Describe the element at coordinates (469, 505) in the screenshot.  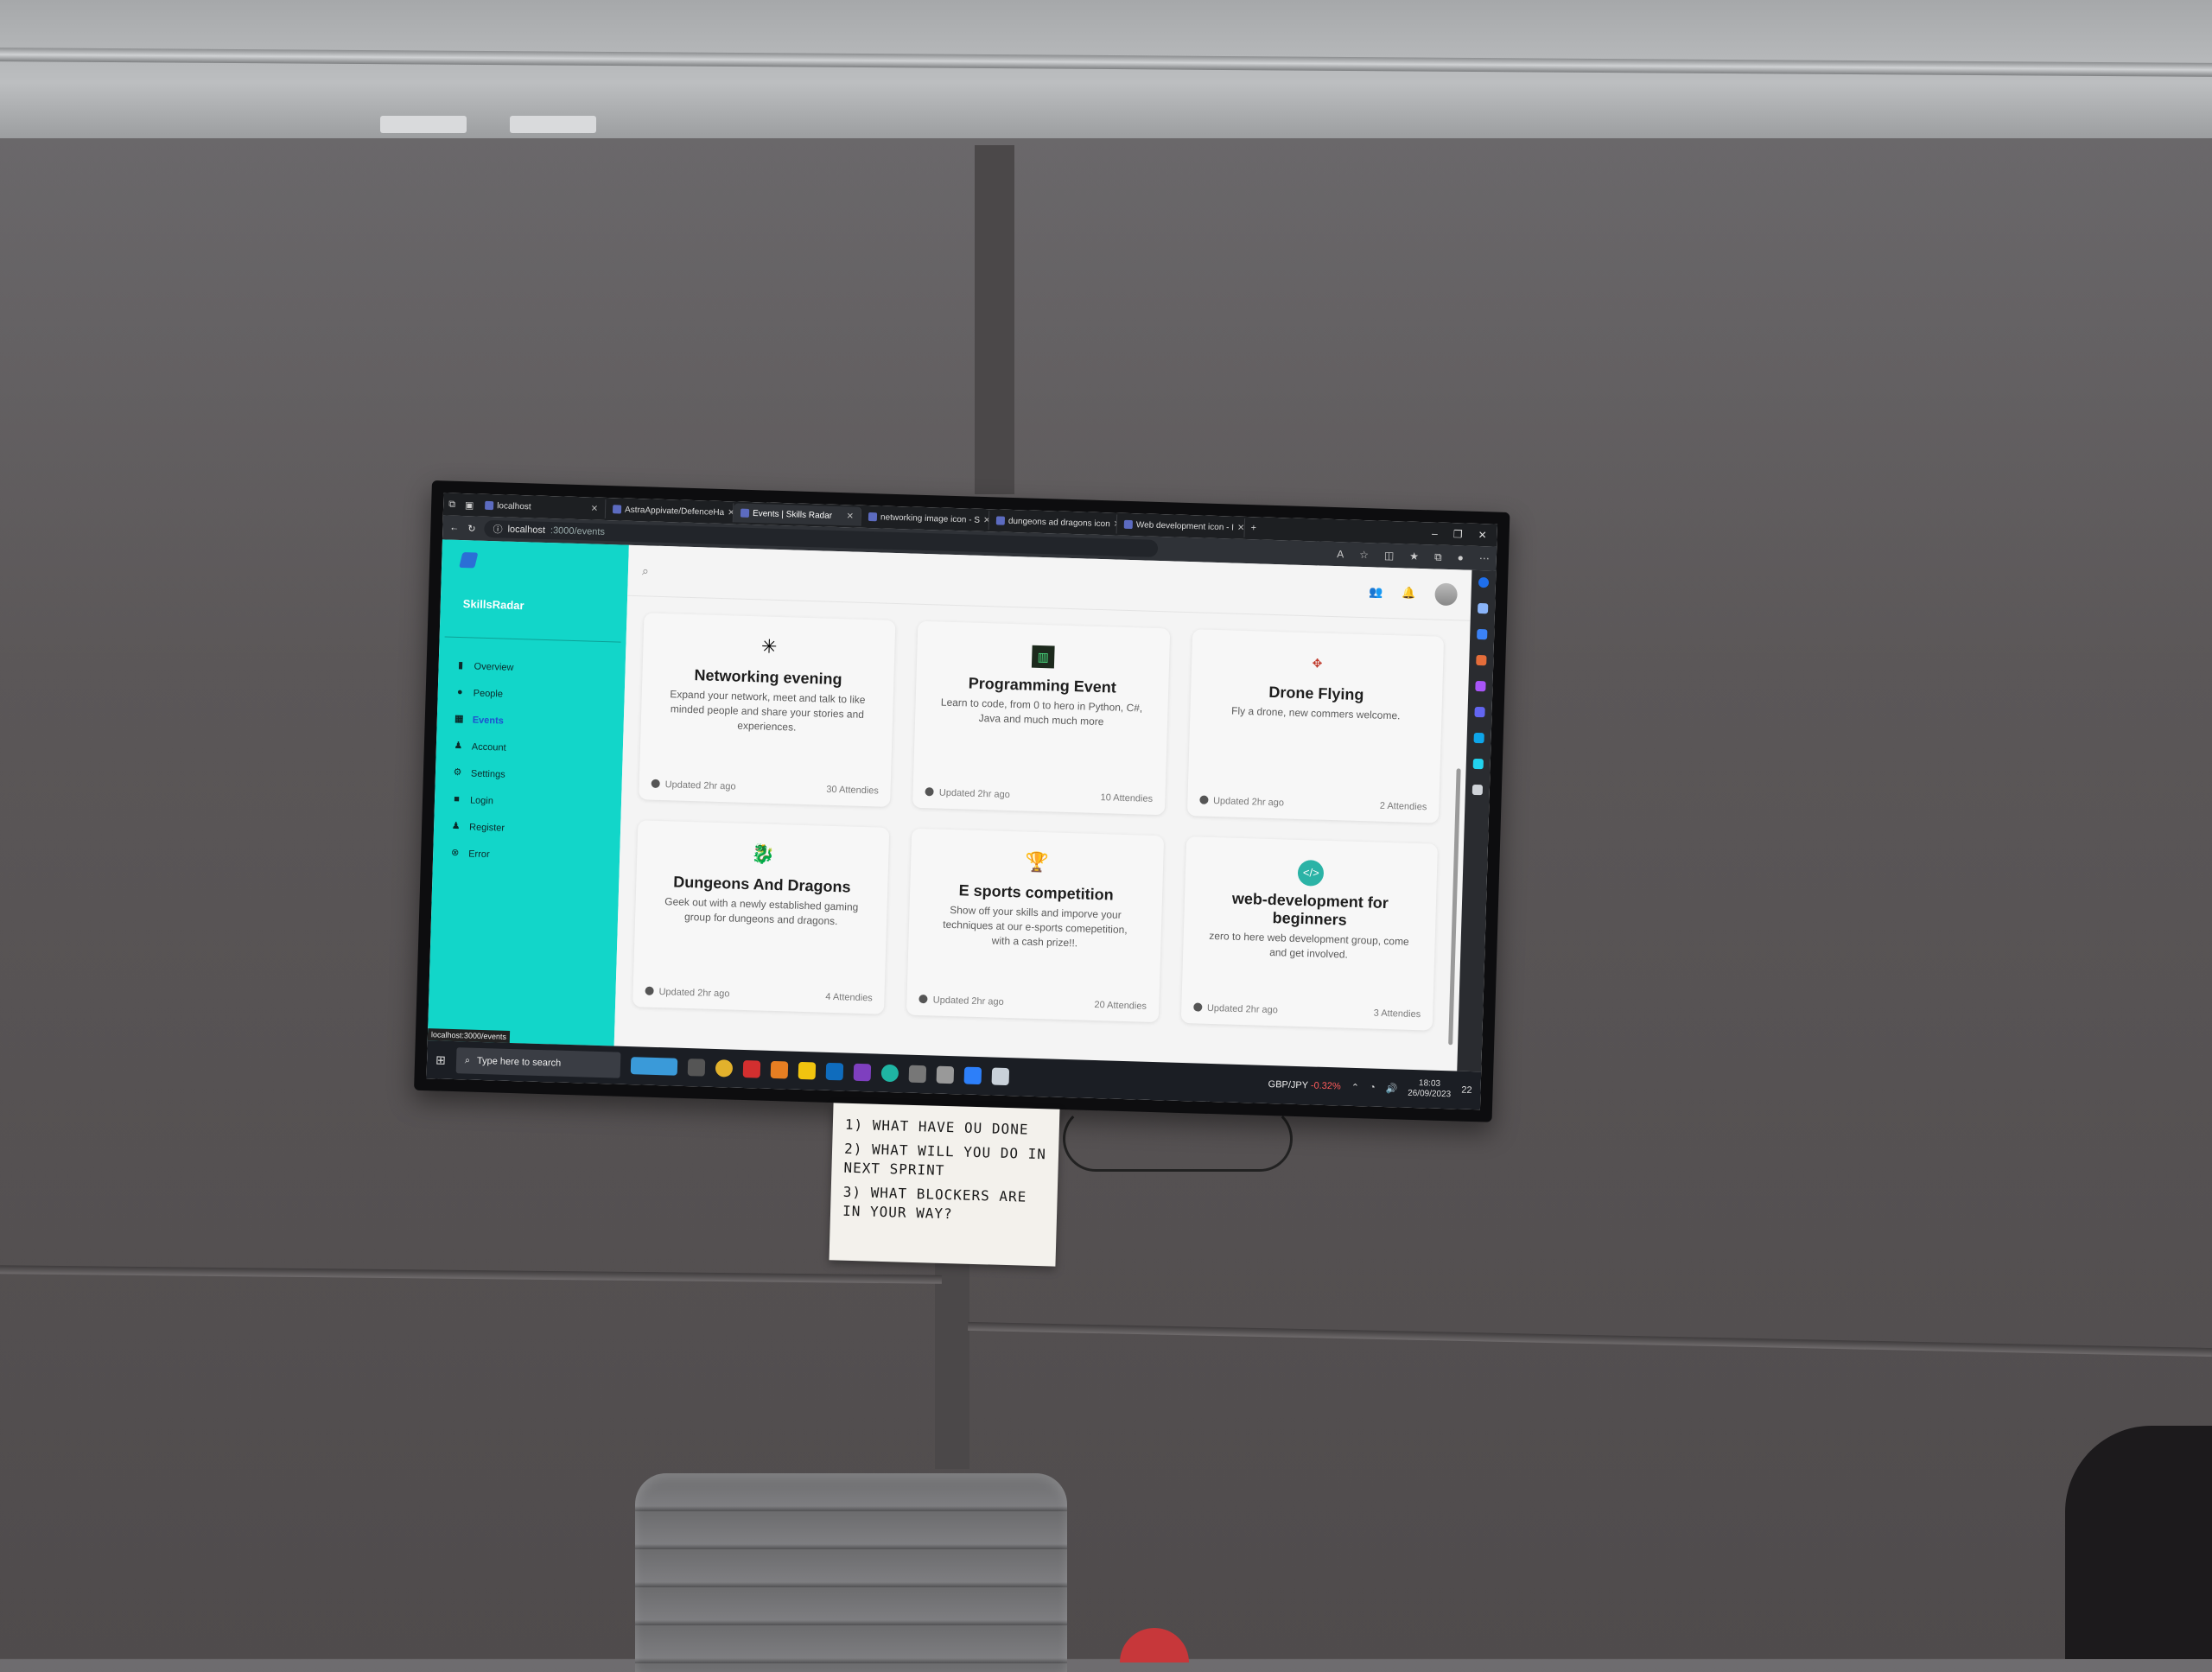
I see `tab-actions-icon: ▣` at that location.